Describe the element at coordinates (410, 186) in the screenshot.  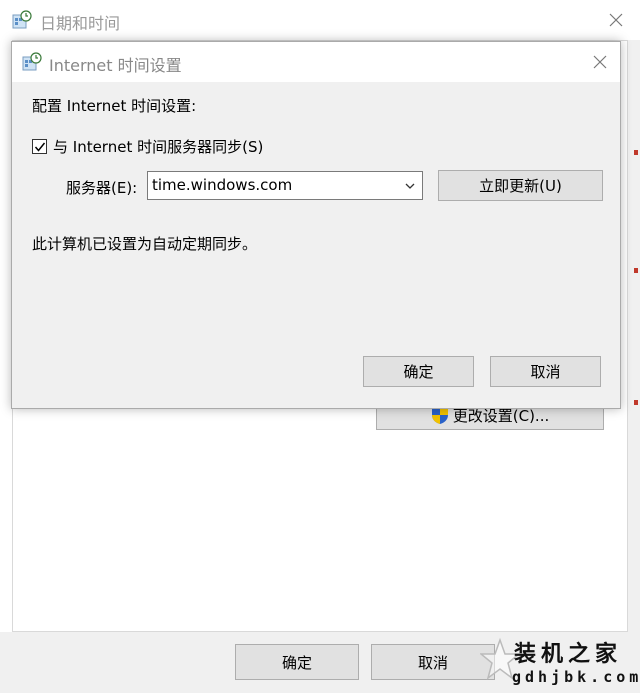
I see `chevron-down-icon` at that location.